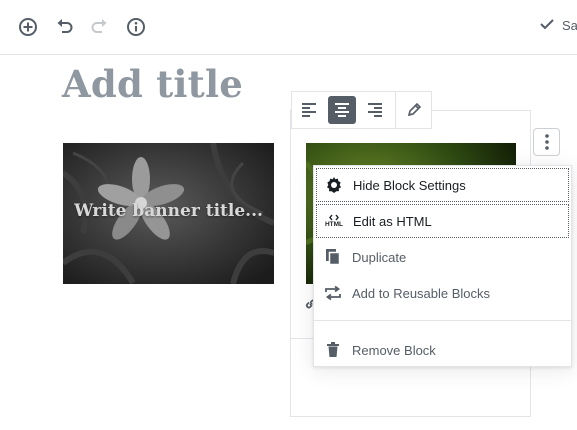 This screenshot has width=577, height=430. I want to click on align-center-button, so click(341, 110).